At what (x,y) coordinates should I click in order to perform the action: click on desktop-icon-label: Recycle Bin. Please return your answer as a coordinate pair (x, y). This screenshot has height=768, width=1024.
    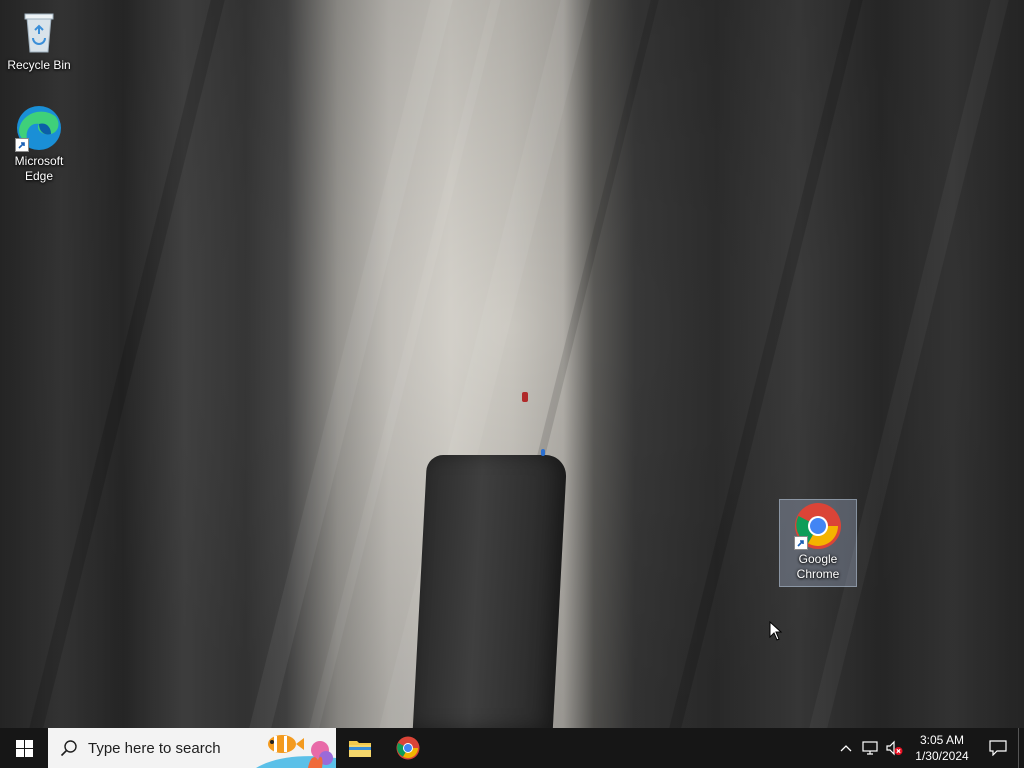
    Looking at the image, I should click on (39, 65).